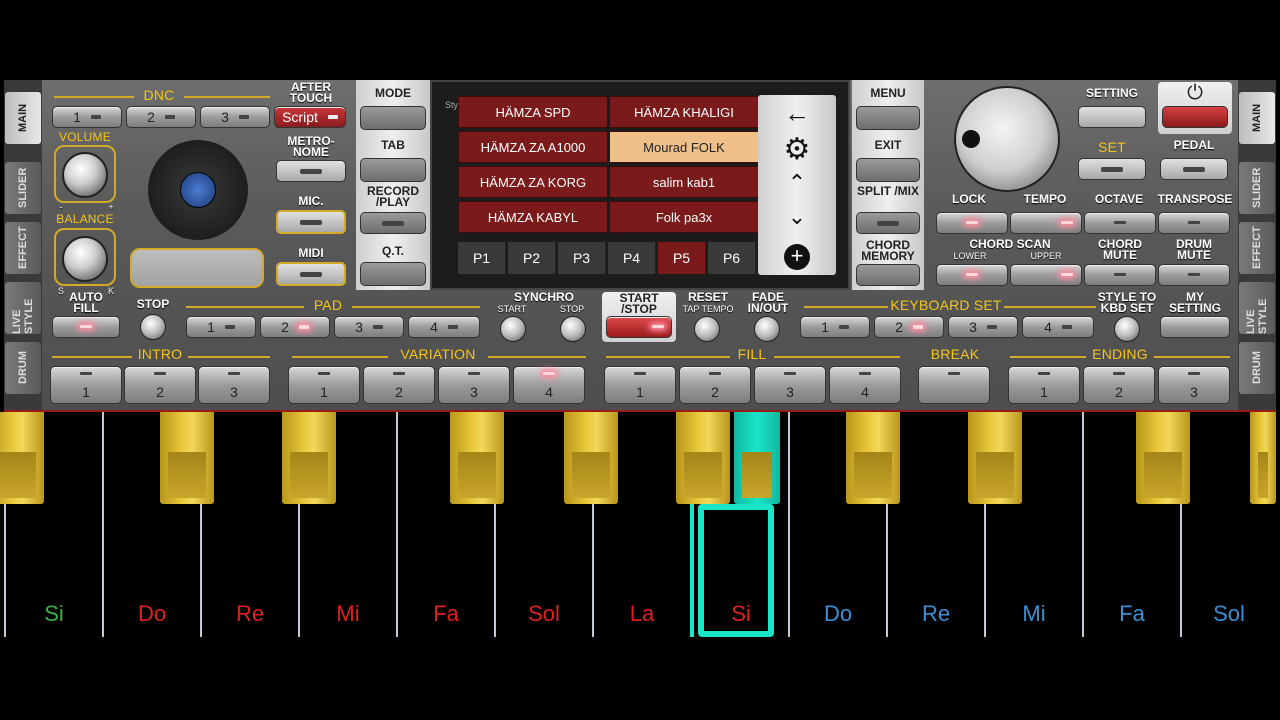 This screenshot has height=720, width=1280. What do you see at coordinates (295, 327) in the screenshot?
I see `pad-button-2: 2` at bounding box center [295, 327].